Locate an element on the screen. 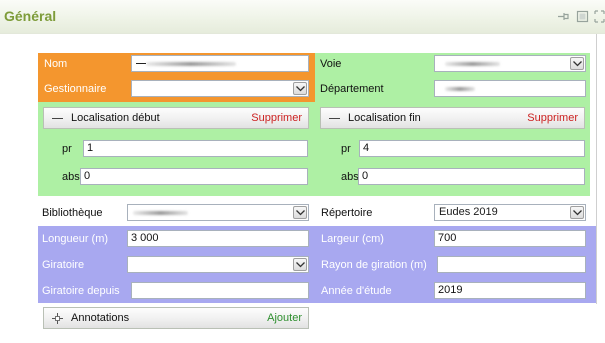  annotations-header: Annotations Ajouter is located at coordinates (176, 318).